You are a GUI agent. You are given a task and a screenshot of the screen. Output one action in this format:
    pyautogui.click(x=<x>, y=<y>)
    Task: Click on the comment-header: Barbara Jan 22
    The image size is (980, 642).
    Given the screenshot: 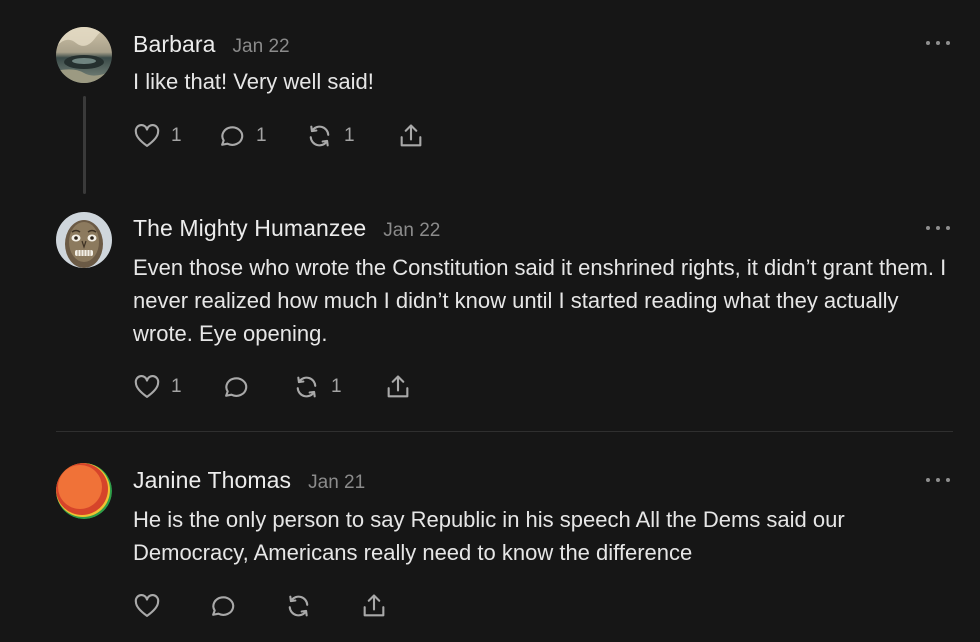 What is the action you would take?
    pyautogui.click(x=211, y=44)
    